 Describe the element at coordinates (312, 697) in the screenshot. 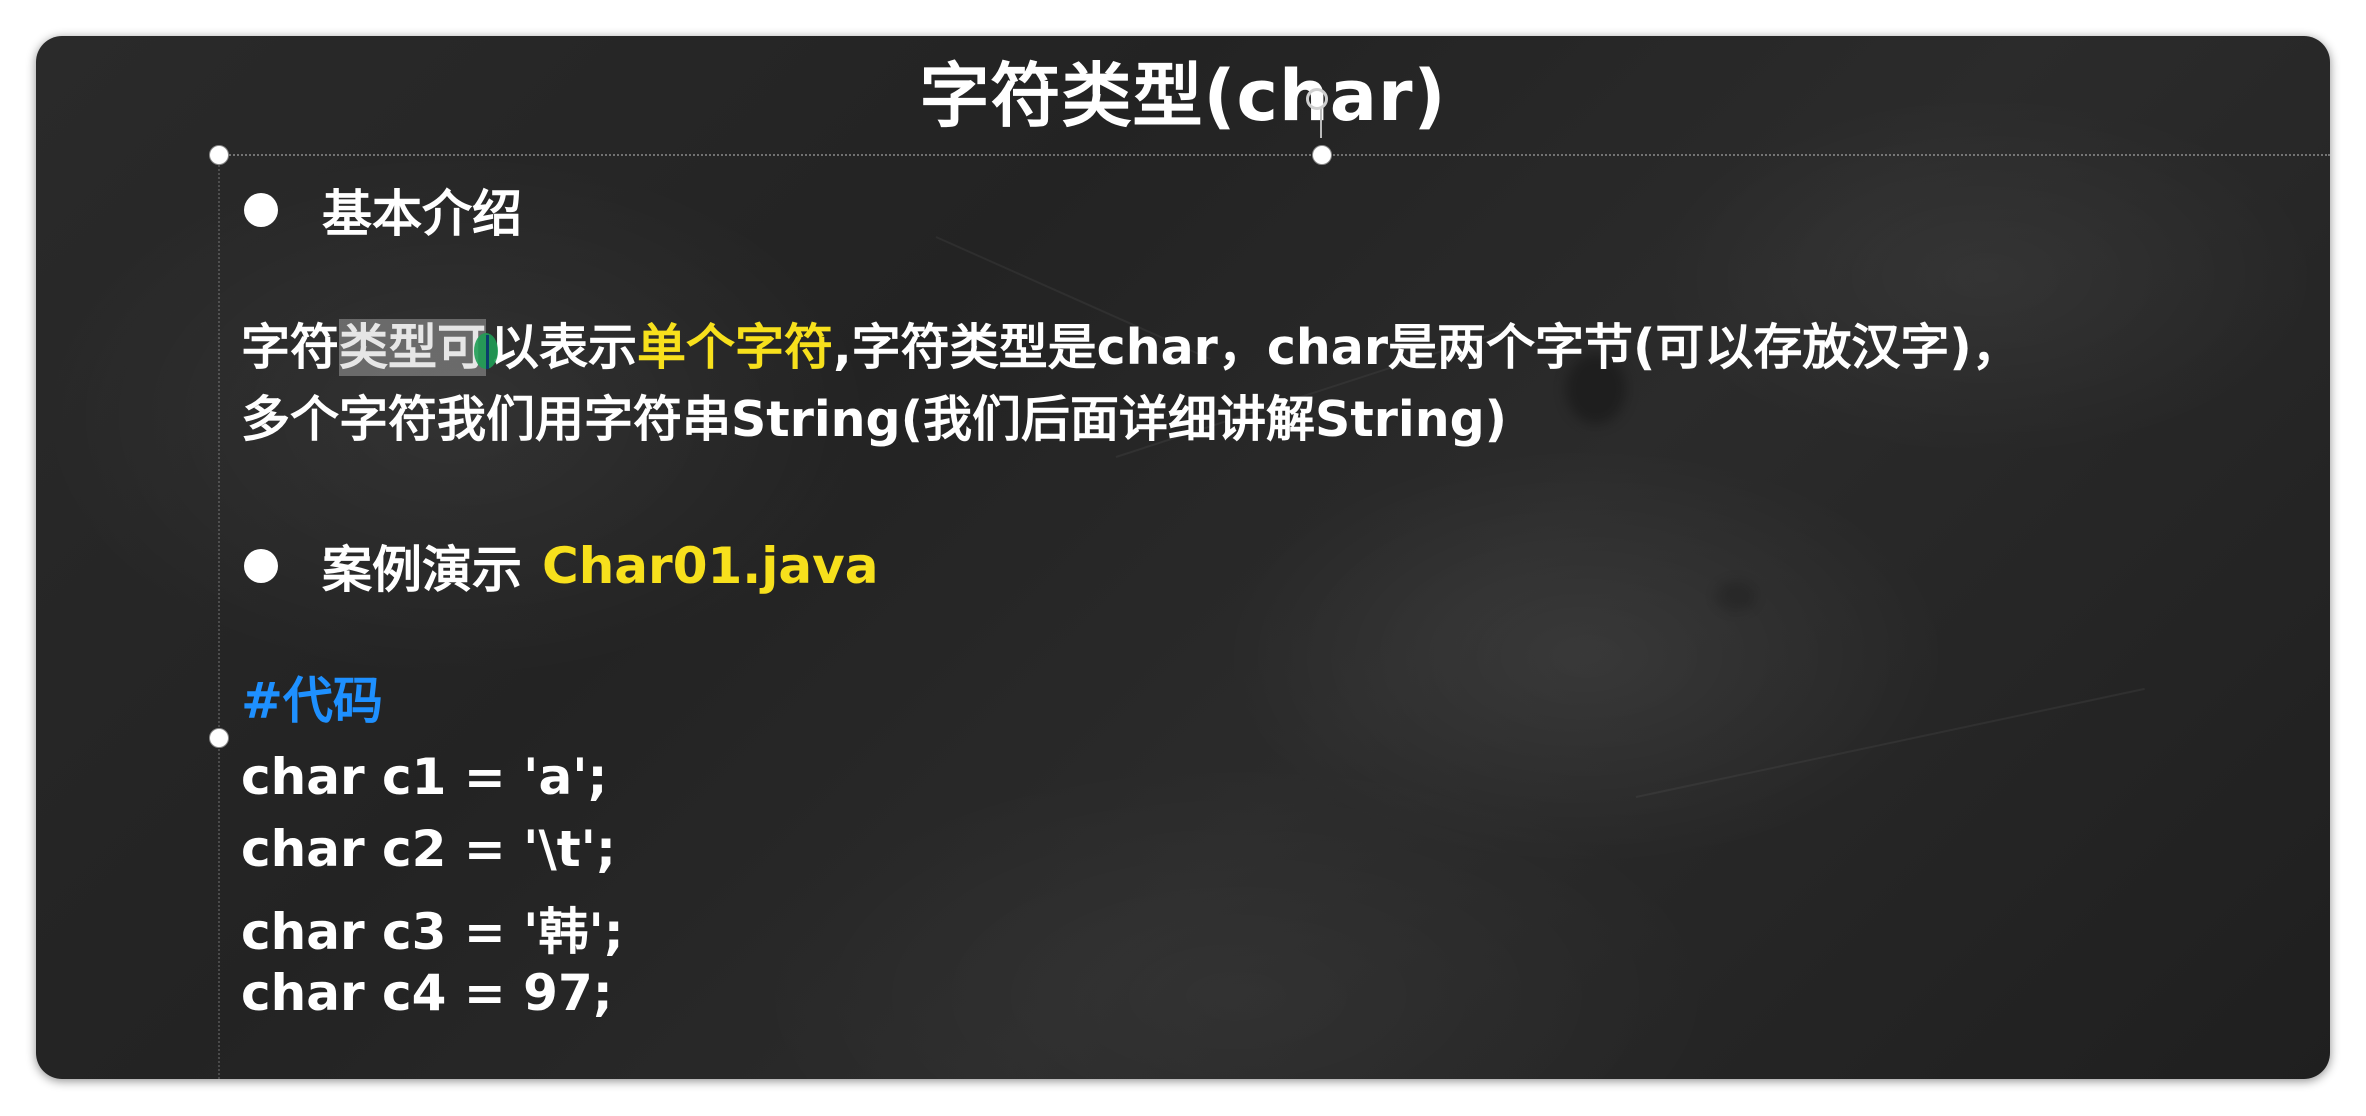

I see `code-comment: #代码` at that location.